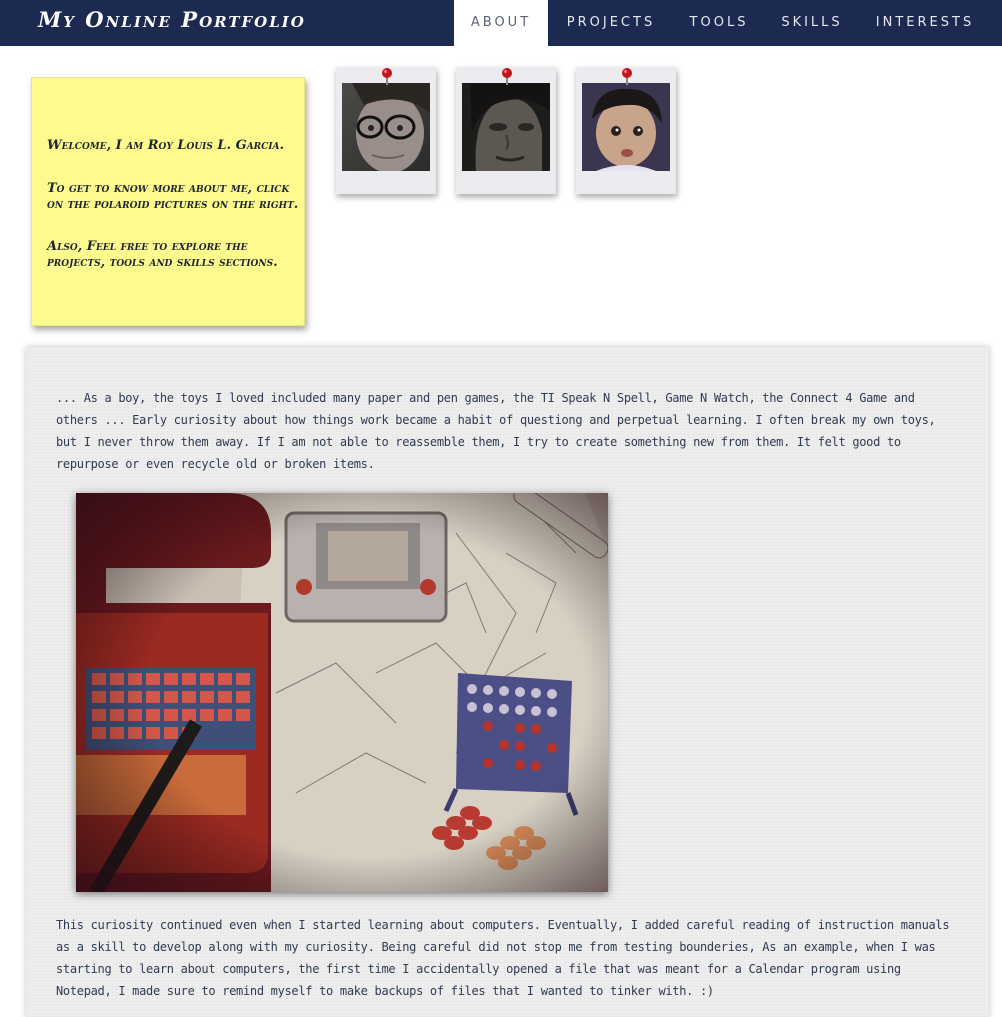 The height and width of the screenshot is (1017, 1002). What do you see at coordinates (719, 23) in the screenshot?
I see `nav-tools: TOOLS` at bounding box center [719, 23].